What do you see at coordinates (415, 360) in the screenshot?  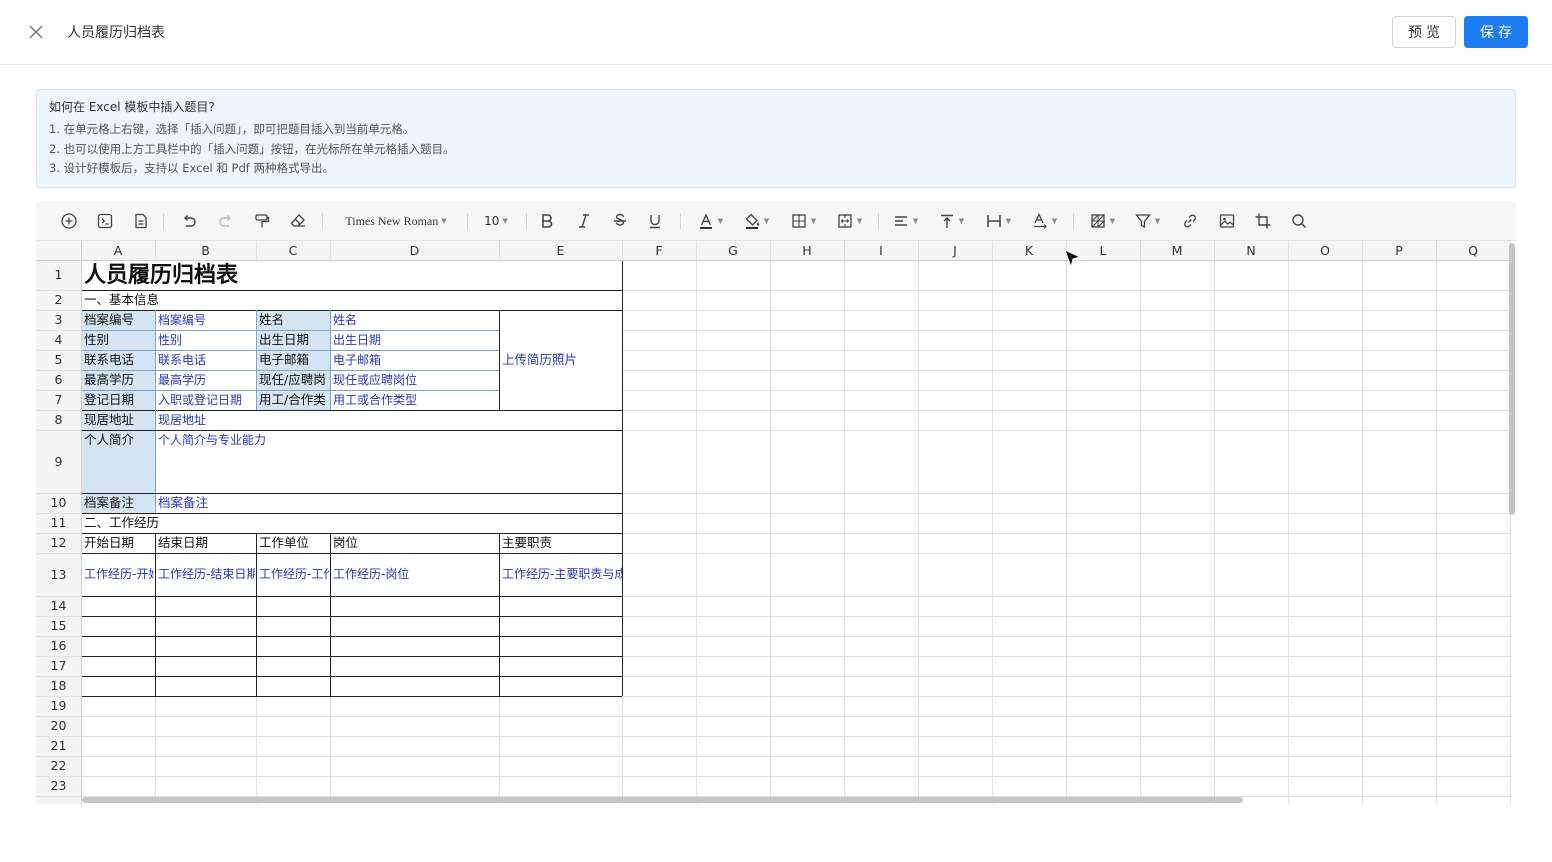 I see `field-email: 电子邮箱` at bounding box center [415, 360].